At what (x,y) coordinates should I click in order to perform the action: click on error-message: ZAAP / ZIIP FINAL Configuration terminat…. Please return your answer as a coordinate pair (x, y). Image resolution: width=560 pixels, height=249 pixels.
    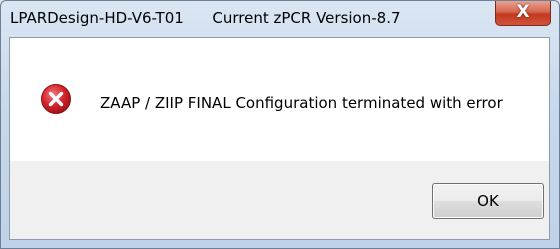
    Looking at the image, I should click on (301, 103).